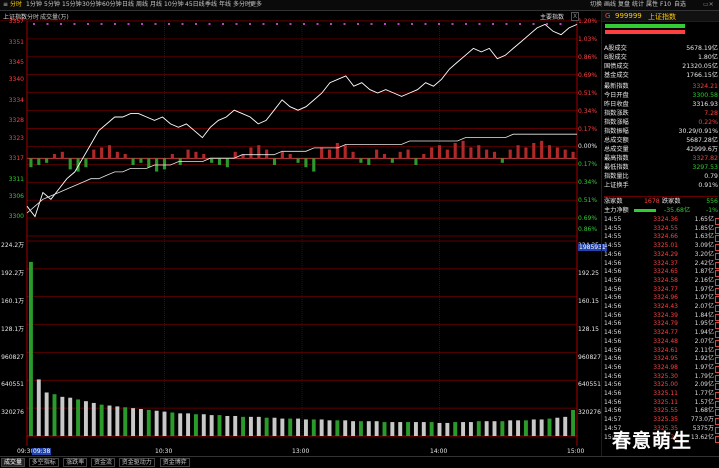  I want to click on price-tick-left: 3340, so click(16, 80).